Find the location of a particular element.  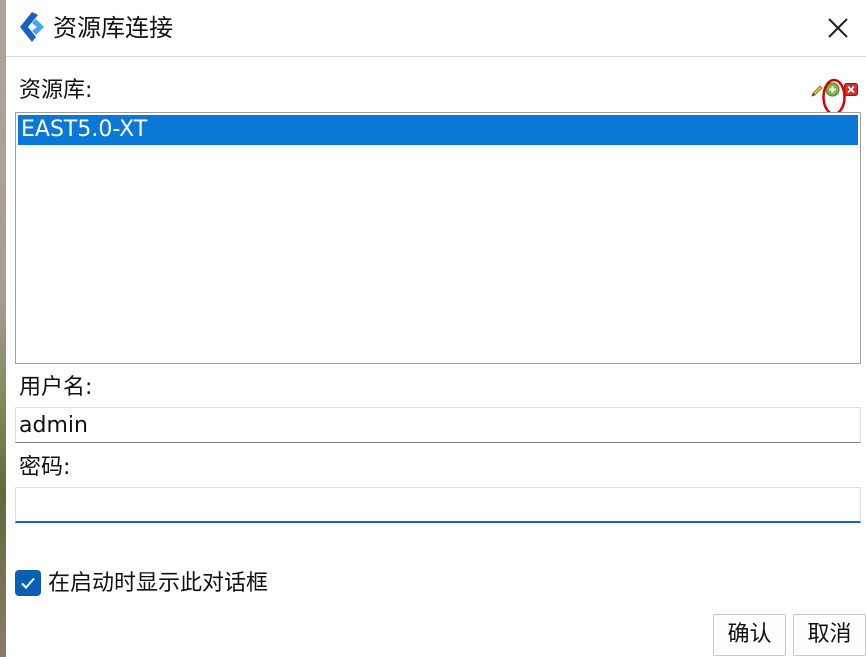

pencil-edit-icon is located at coordinates (817, 91).